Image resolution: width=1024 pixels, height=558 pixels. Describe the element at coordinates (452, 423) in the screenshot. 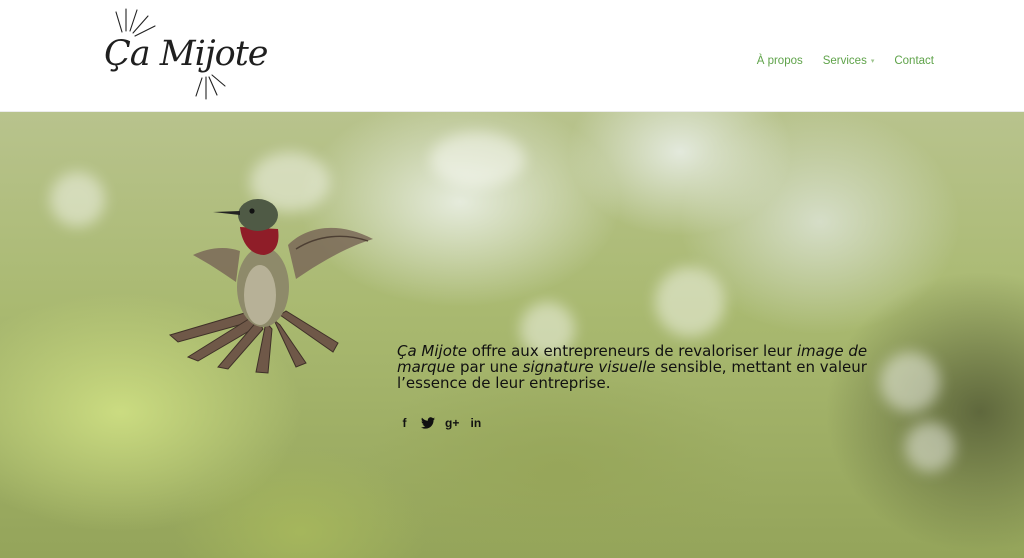

I see `google-plus-icon: g+` at that location.